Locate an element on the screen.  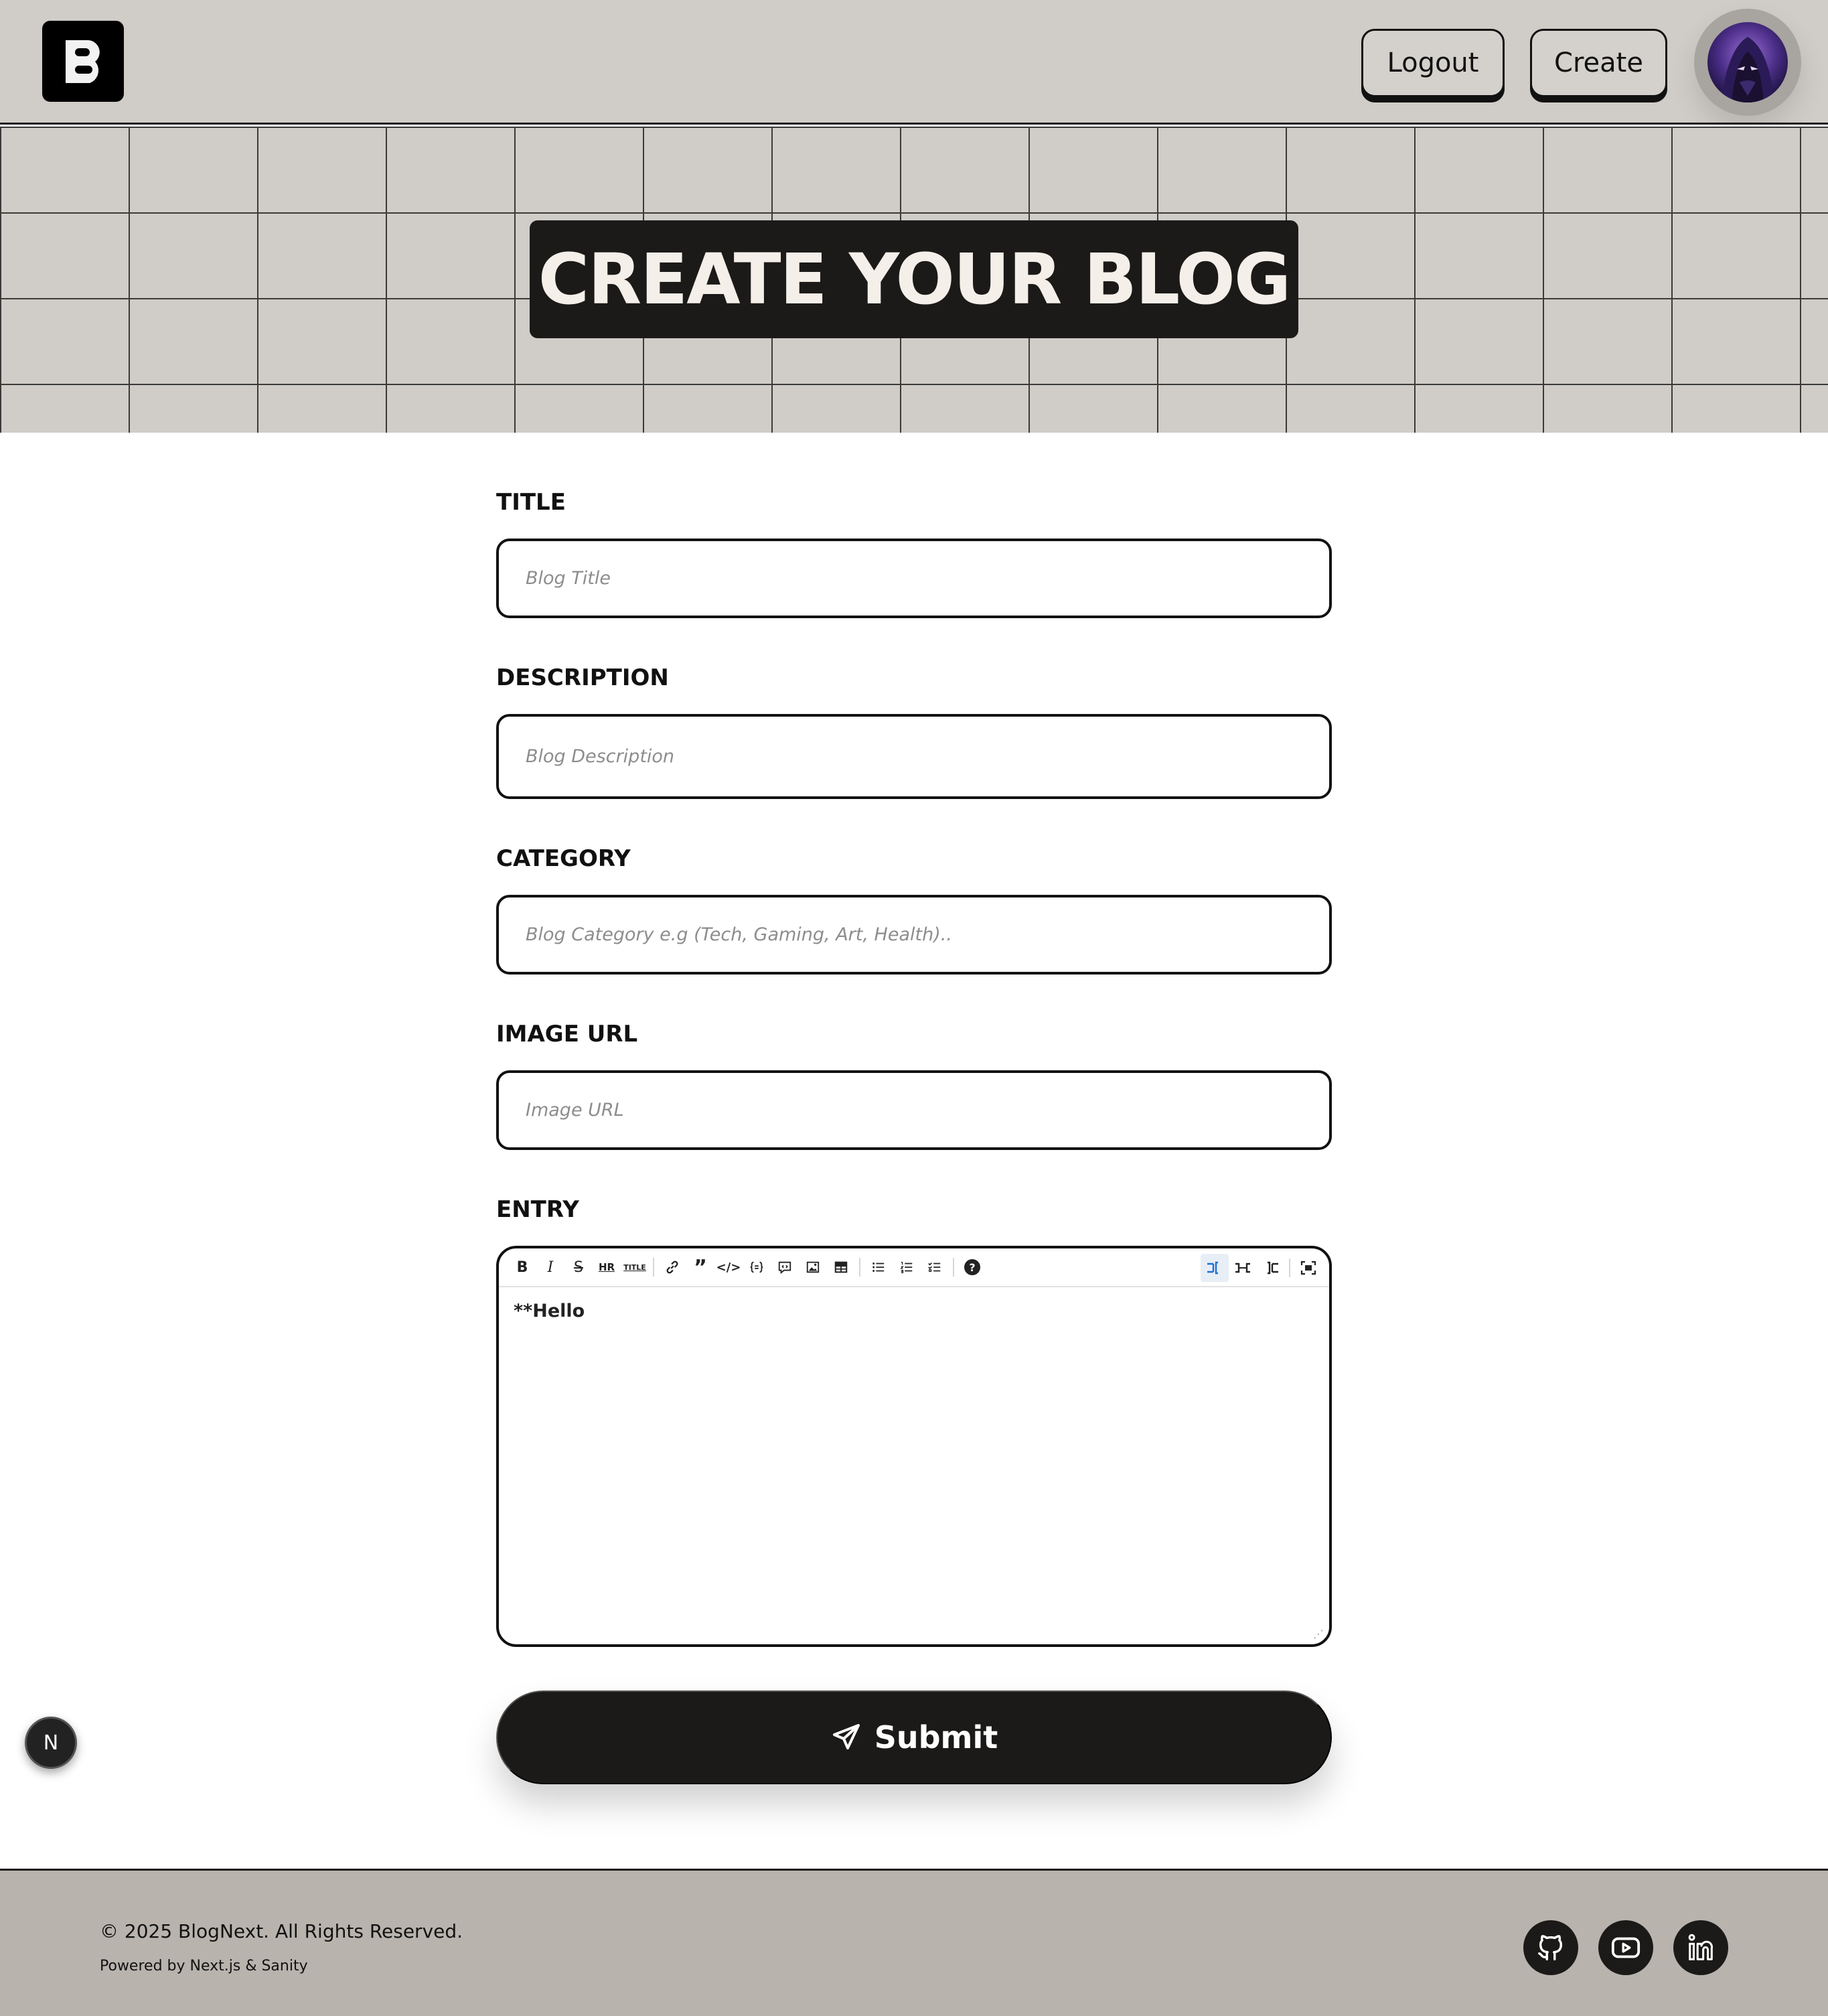
link-icon is located at coordinates (672, 1267).